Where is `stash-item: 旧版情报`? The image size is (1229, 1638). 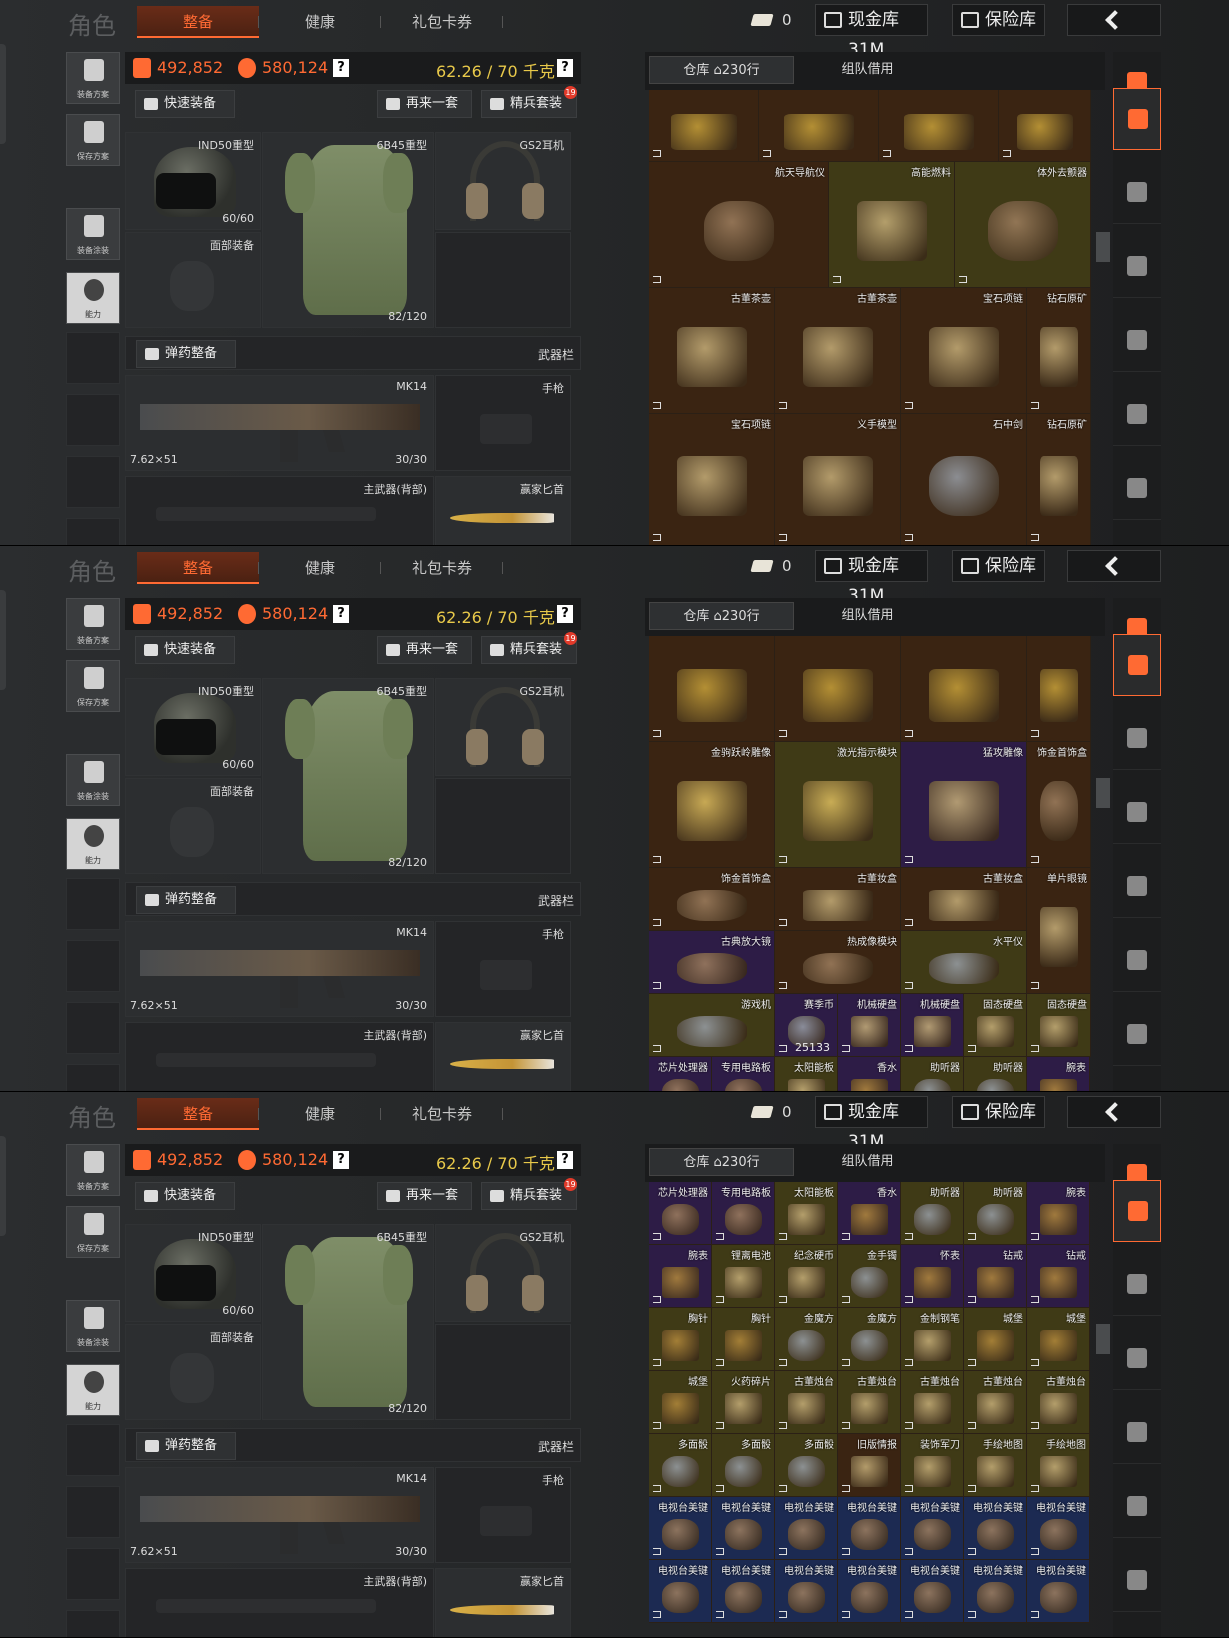 stash-item: 旧版情报 is located at coordinates (869, 1465).